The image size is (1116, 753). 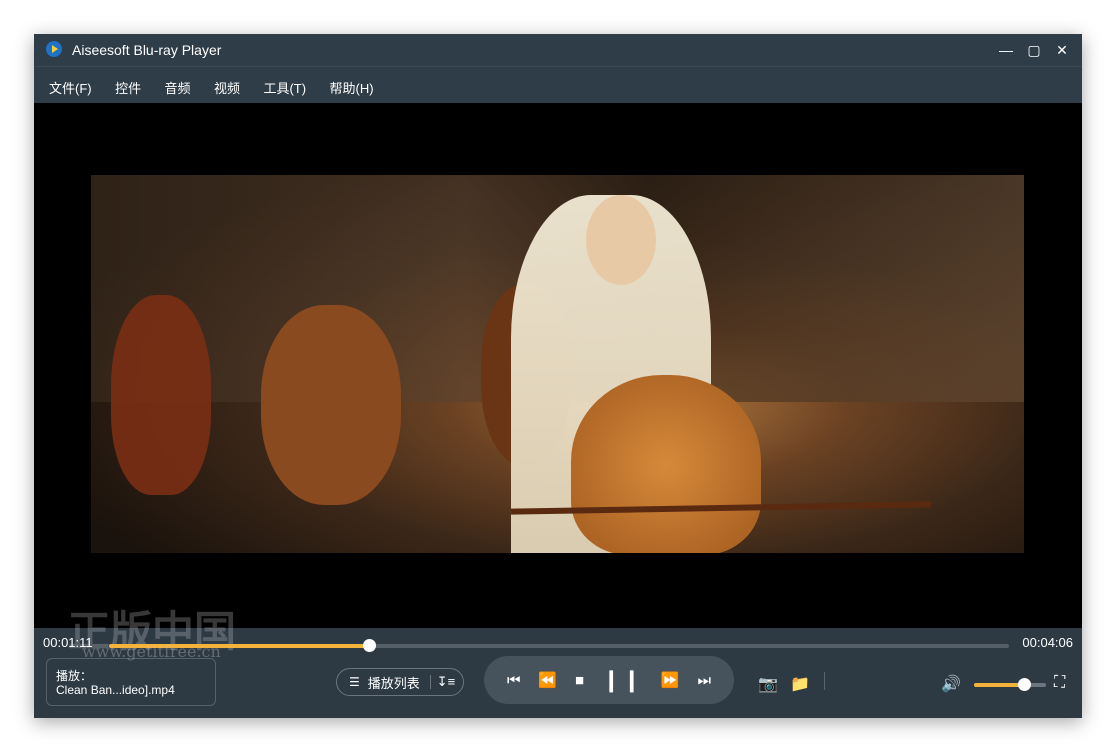 What do you see at coordinates (131, 682) in the screenshot?
I see `now-playing-box: 播放： Clean Ban...ideo].mp4` at bounding box center [131, 682].